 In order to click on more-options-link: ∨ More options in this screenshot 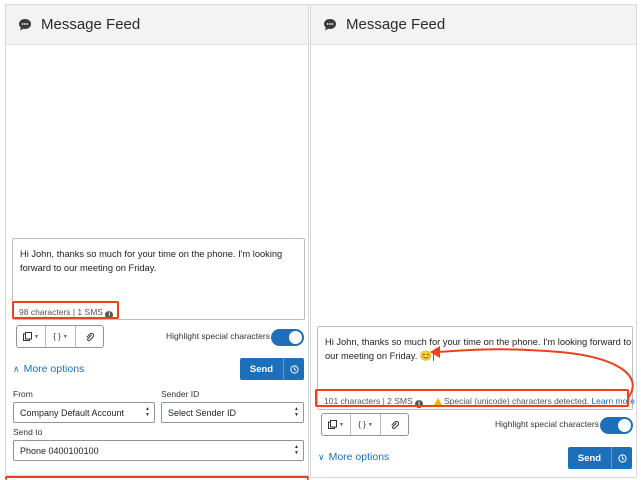, I will do `click(353, 457)`.